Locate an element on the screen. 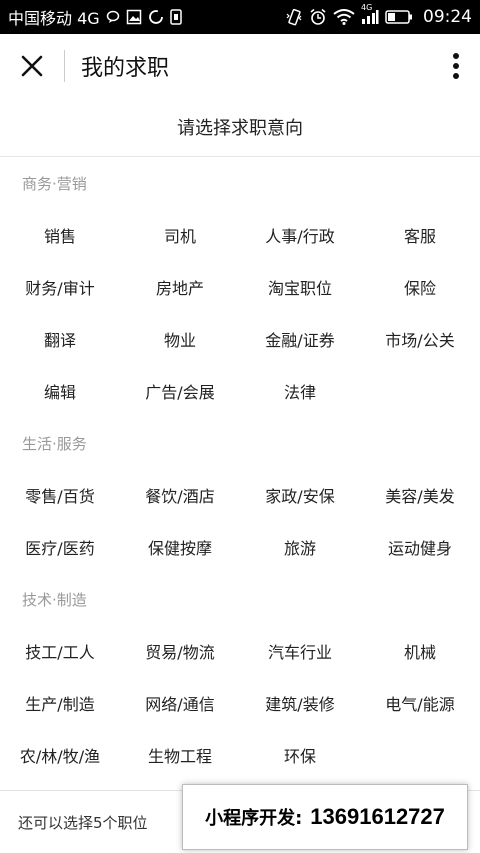 The width and height of the screenshot is (480, 853). job-option: 运动健身 is located at coordinates (420, 547).